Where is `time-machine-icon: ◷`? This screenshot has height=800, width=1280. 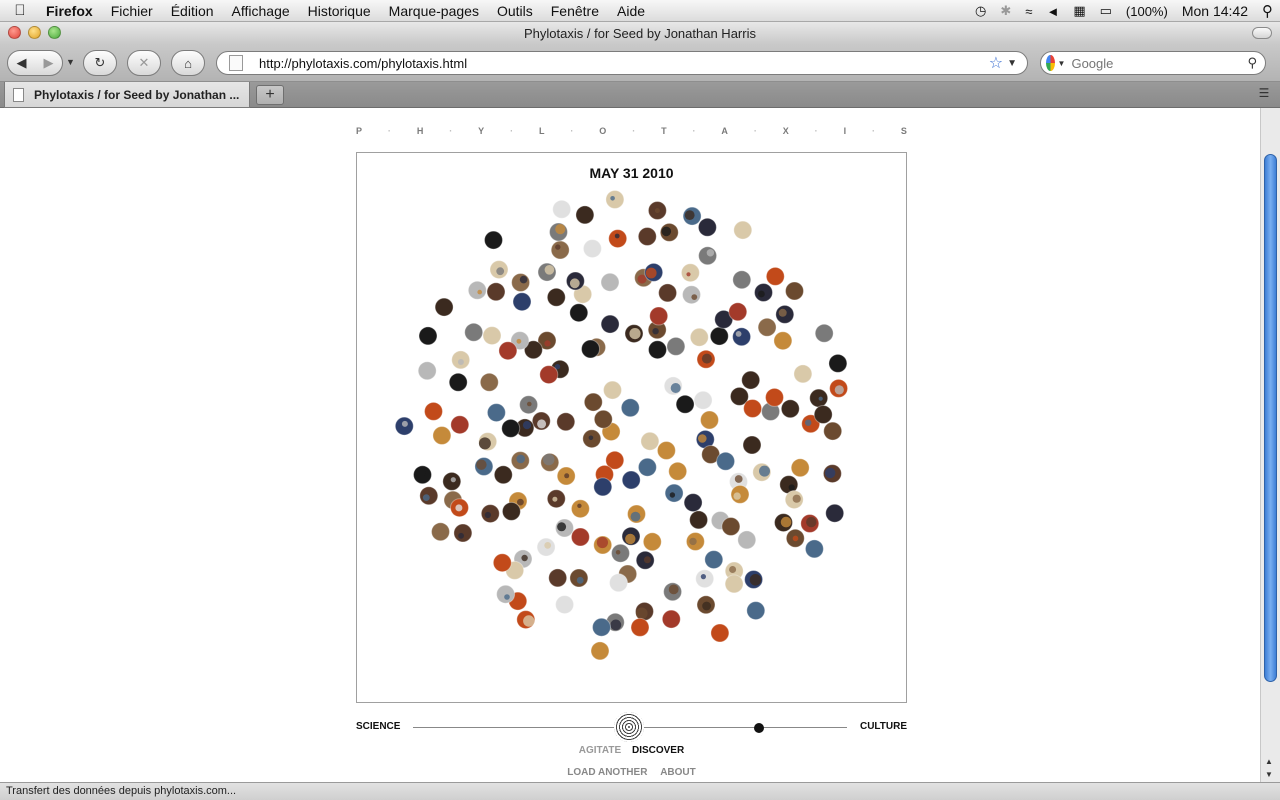 time-machine-icon: ◷ is located at coordinates (980, 11).